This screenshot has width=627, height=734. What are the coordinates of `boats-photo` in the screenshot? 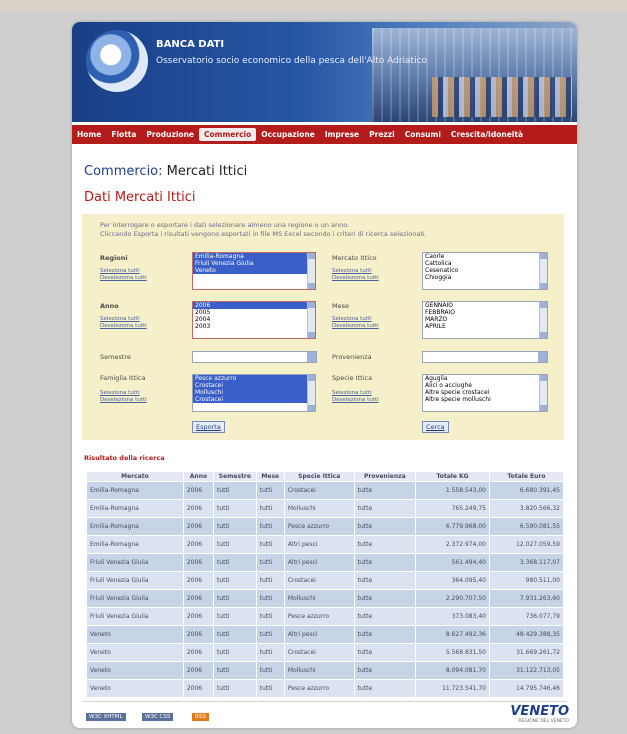 It's located at (502, 97).